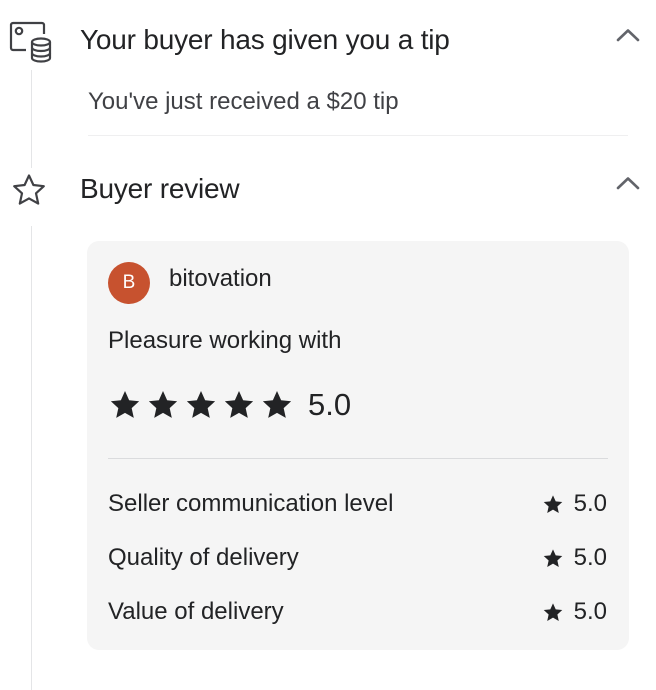 The height and width of the screenshot is (690, 656). What do you see at coordinates (29, 189) in the screenshot?
I see `star-outline-icon` at bounding box center [29, 189].